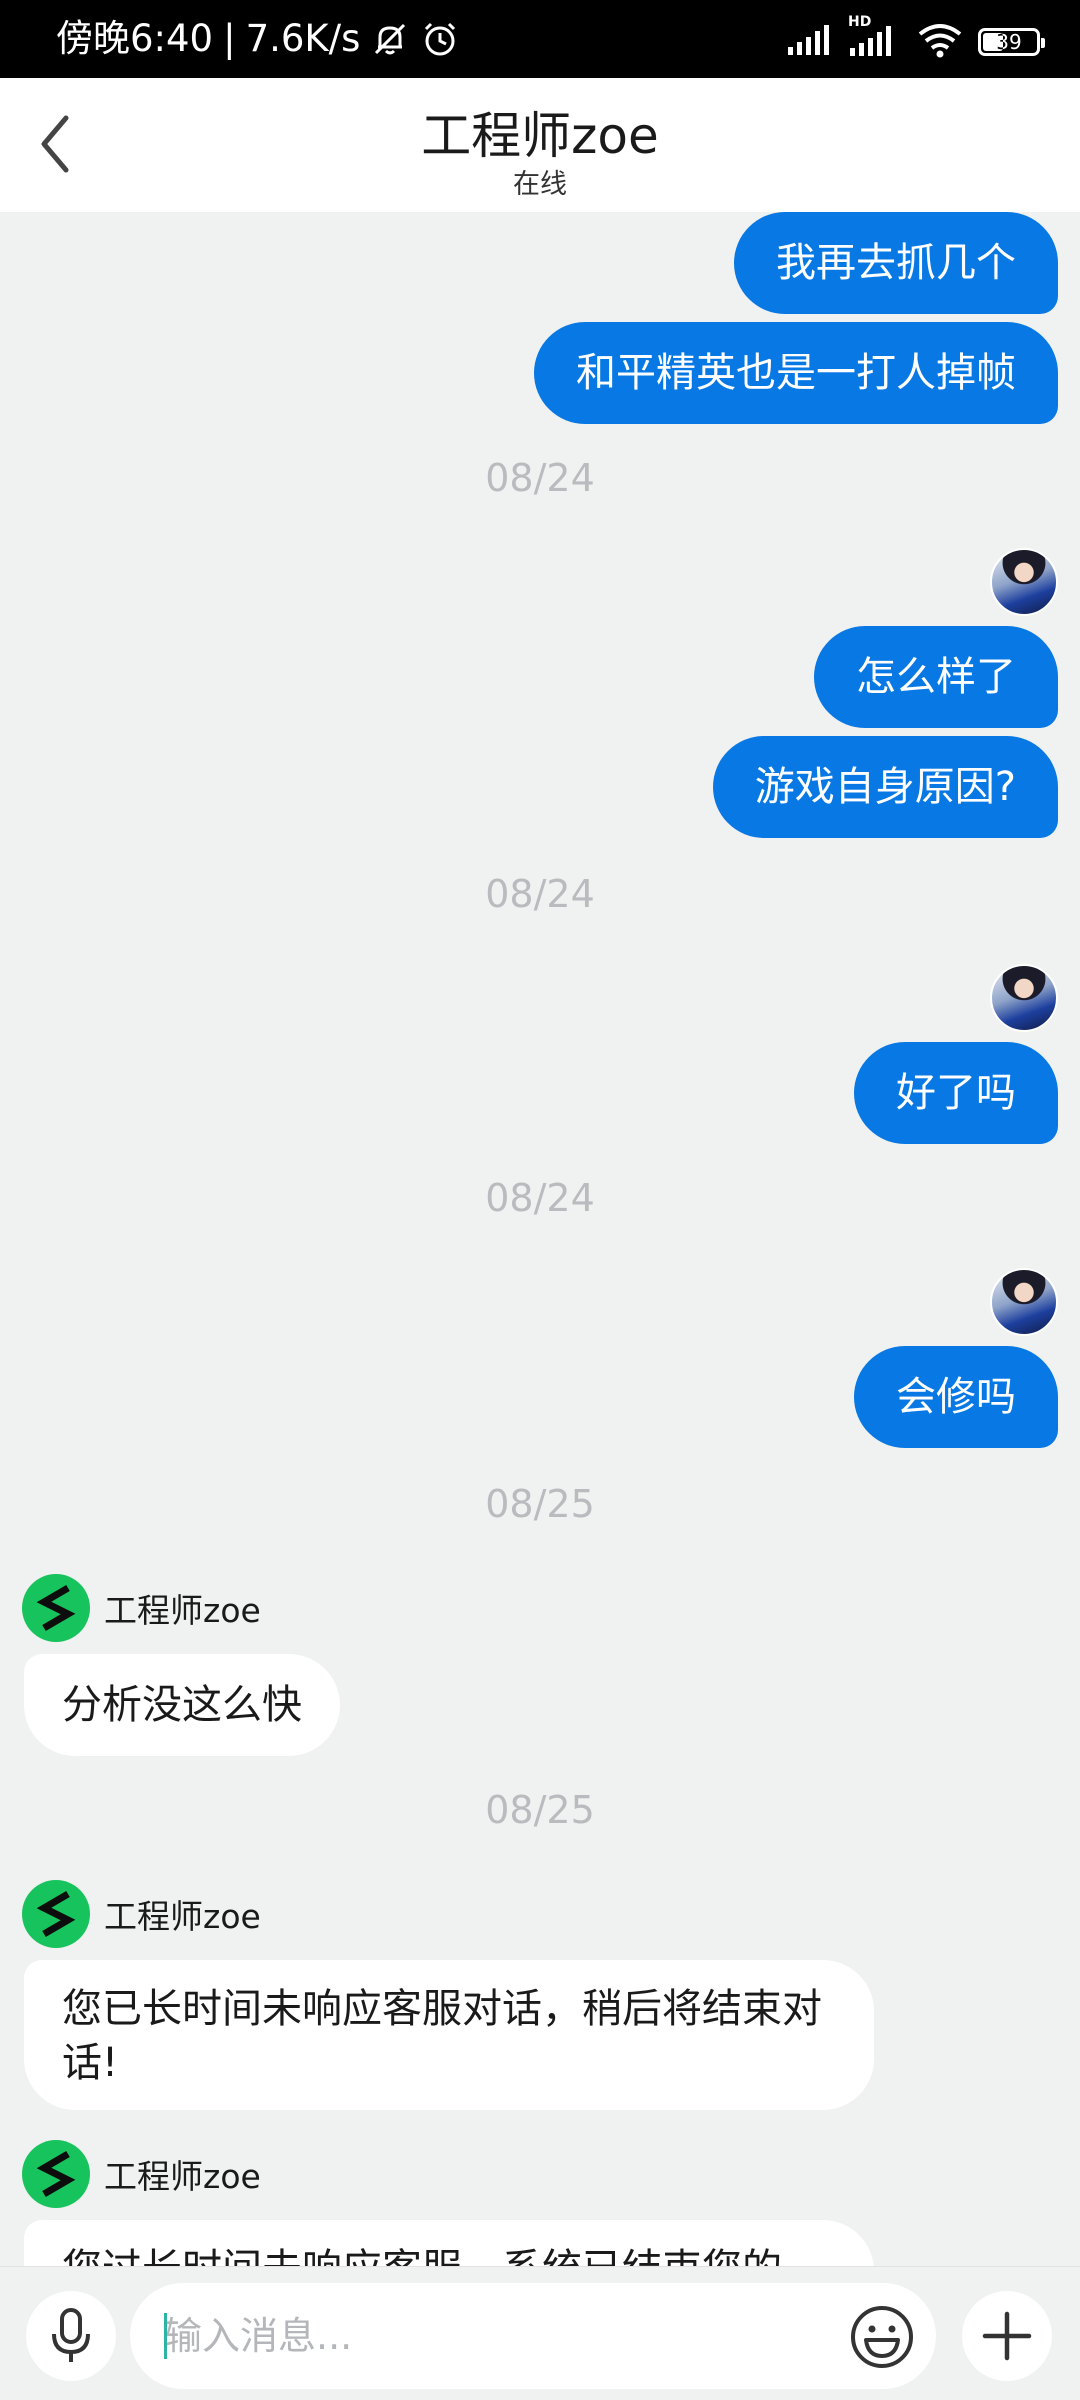 Image resolution: width=1080 pixels, height=2400 pixels. Describe the element at coordinates (1009, 42) in the screenshot. I see `battery-level: 39` at that location.